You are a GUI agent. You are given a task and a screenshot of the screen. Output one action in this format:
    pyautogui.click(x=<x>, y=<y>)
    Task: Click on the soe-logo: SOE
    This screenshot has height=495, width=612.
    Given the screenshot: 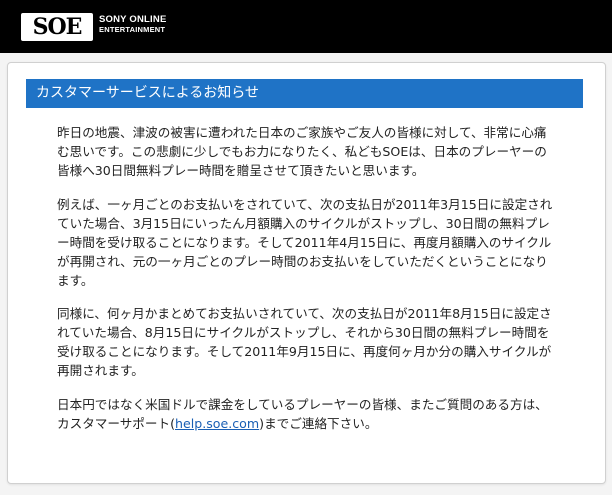 What is the action you would take?
    pyautogui.click(x=57, y=27)
    